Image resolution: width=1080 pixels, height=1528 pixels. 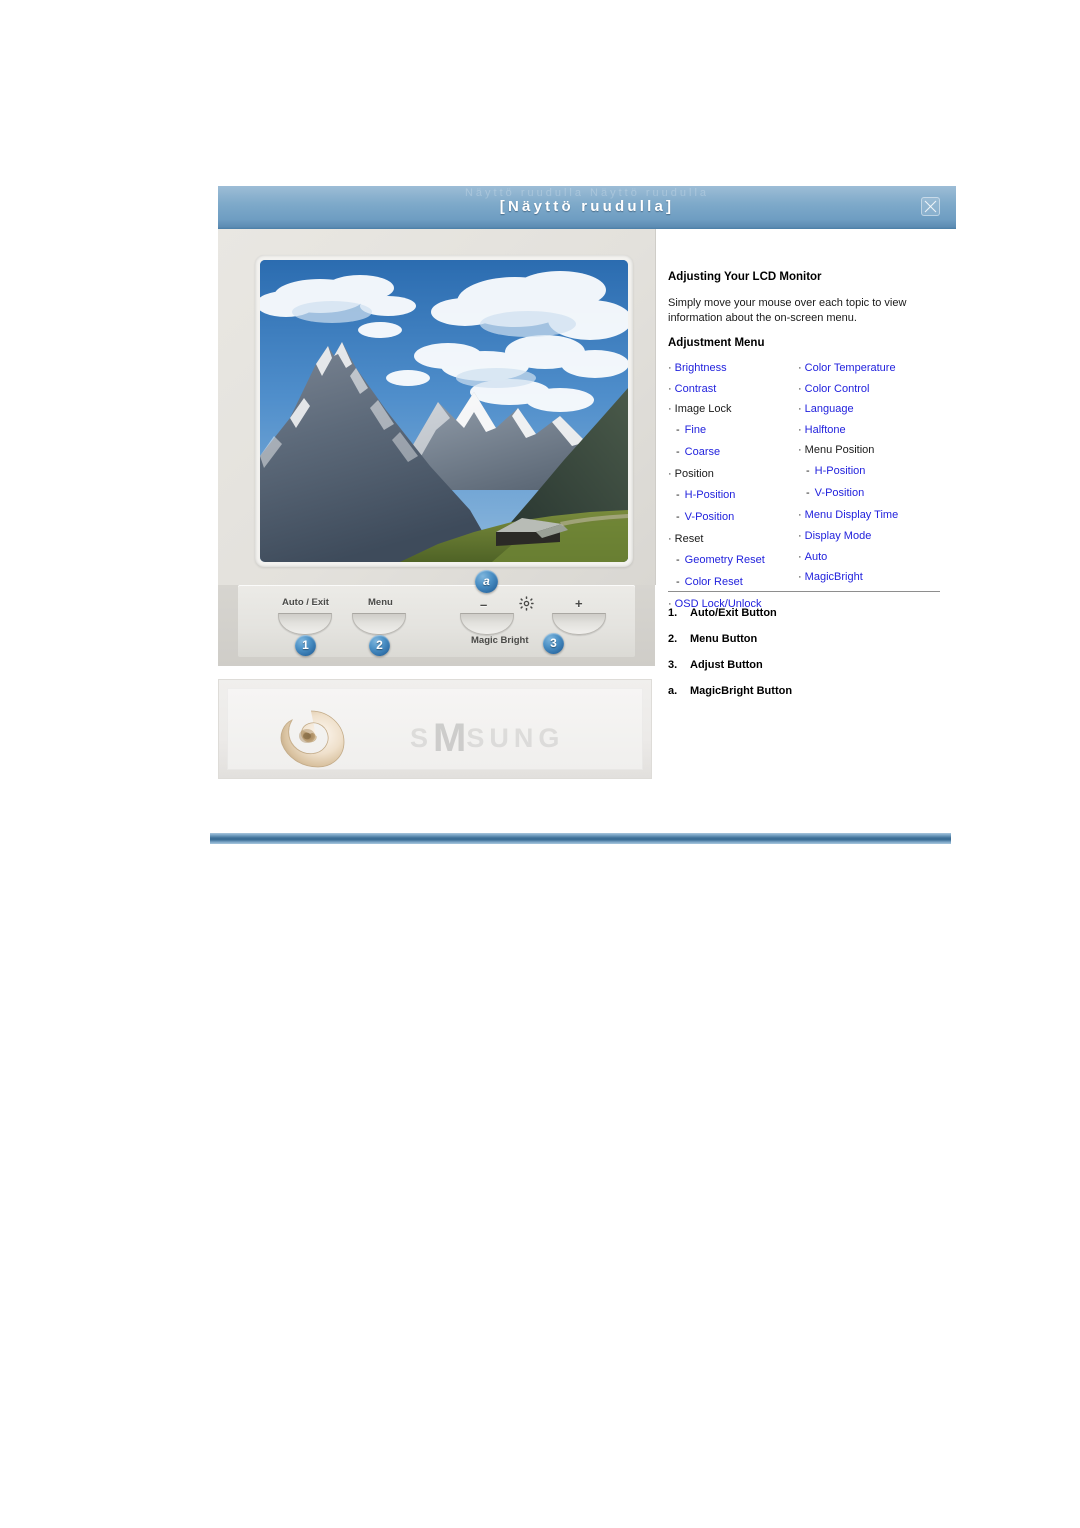 I want to click on menu-item-halftone-right: · Halftone, so click(x=863, y=429).